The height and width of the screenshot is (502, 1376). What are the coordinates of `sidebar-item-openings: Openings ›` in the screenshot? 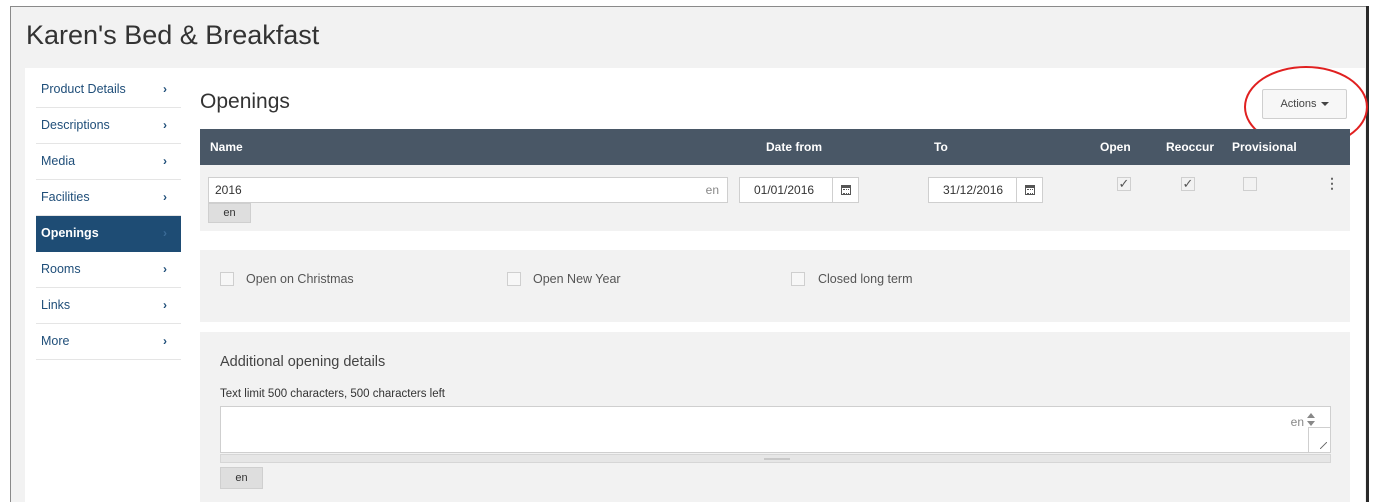 It's located at (108, 234).